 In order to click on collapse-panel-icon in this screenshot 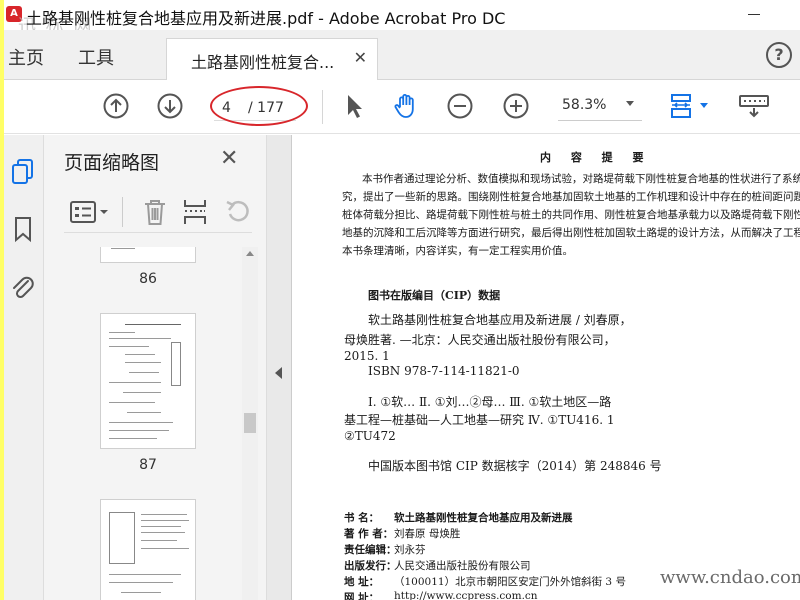, I will do `click(278, 373)`.